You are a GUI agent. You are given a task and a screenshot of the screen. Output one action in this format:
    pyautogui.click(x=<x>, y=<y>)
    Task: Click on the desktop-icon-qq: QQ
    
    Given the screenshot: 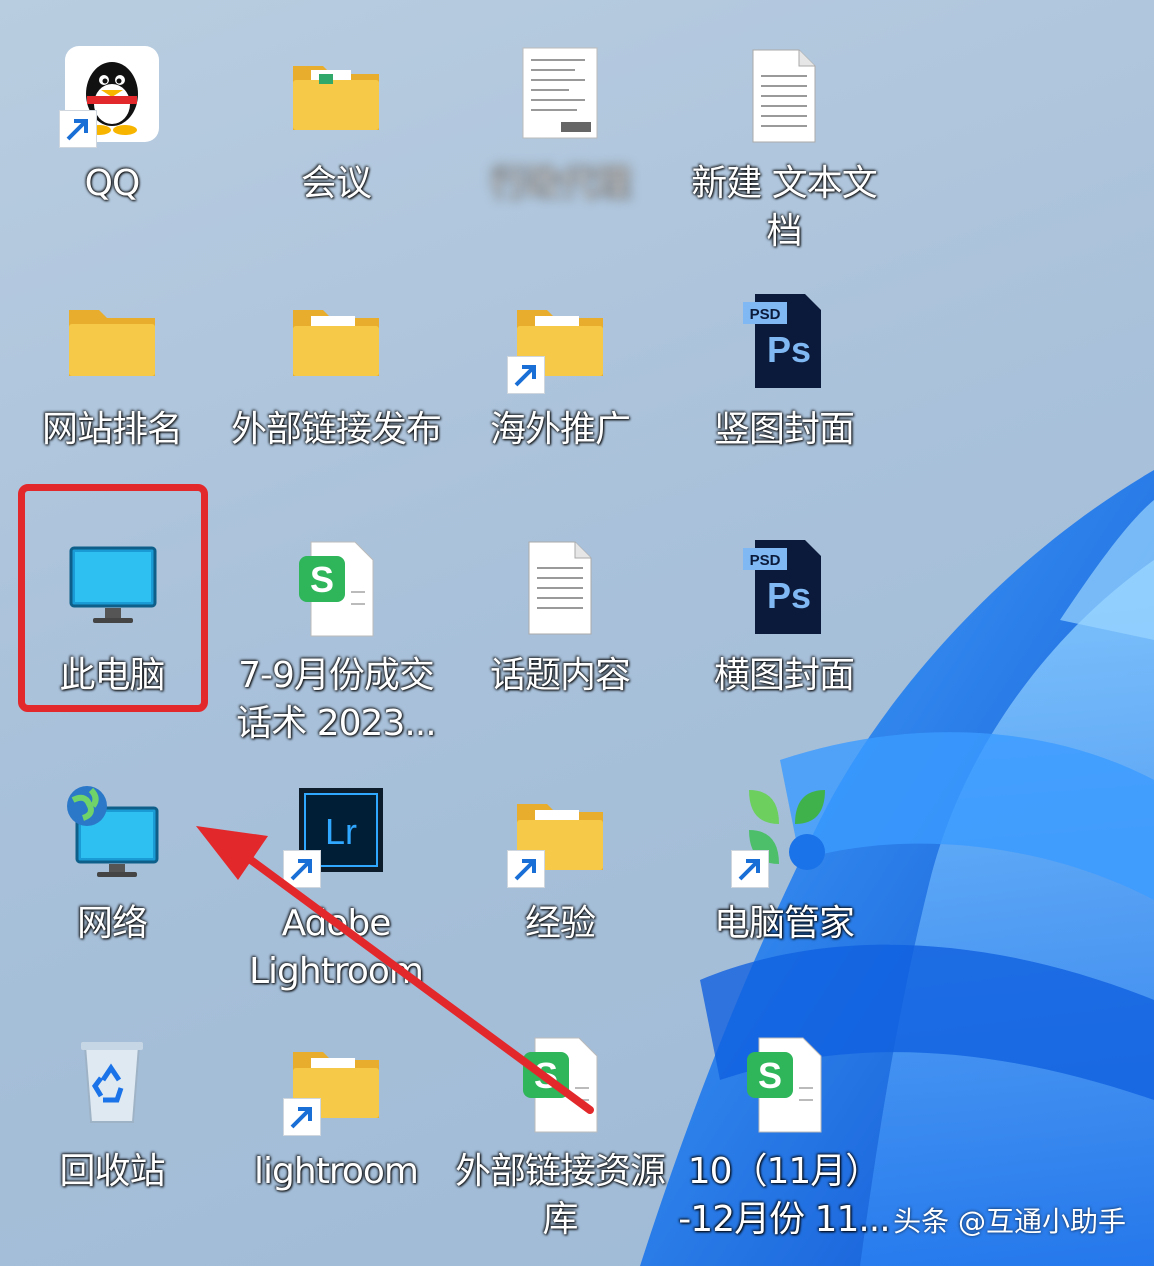 What is the action you would take?
    pyautogui.click(x=112, y=124)
    